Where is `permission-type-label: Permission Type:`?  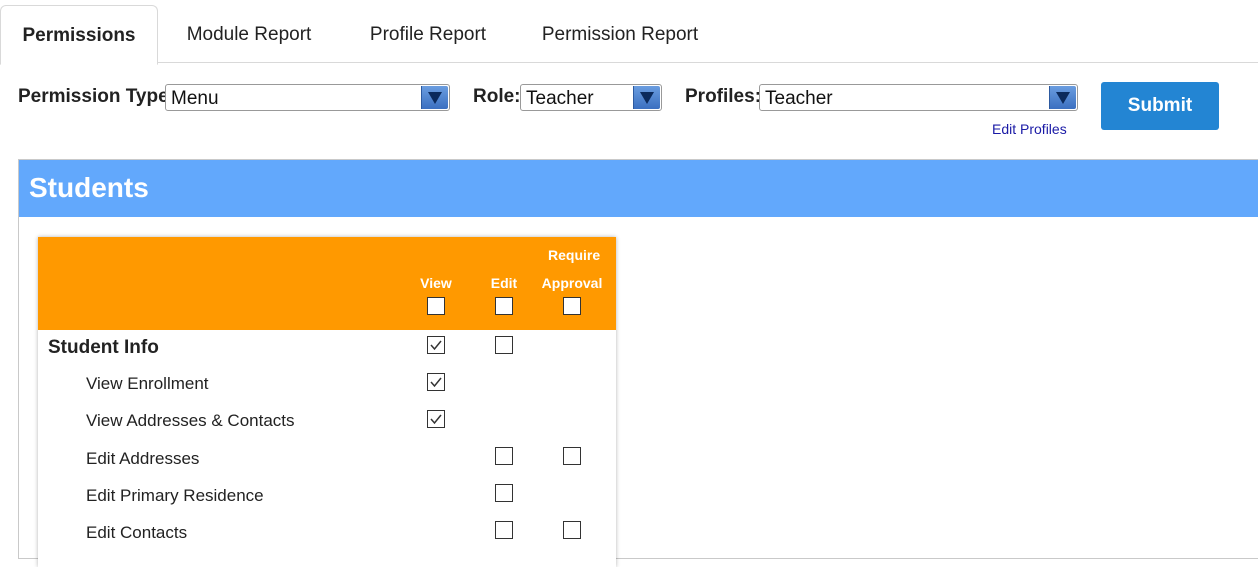 permission-type-label: Permission Type: is located at coordinates (96, 96).